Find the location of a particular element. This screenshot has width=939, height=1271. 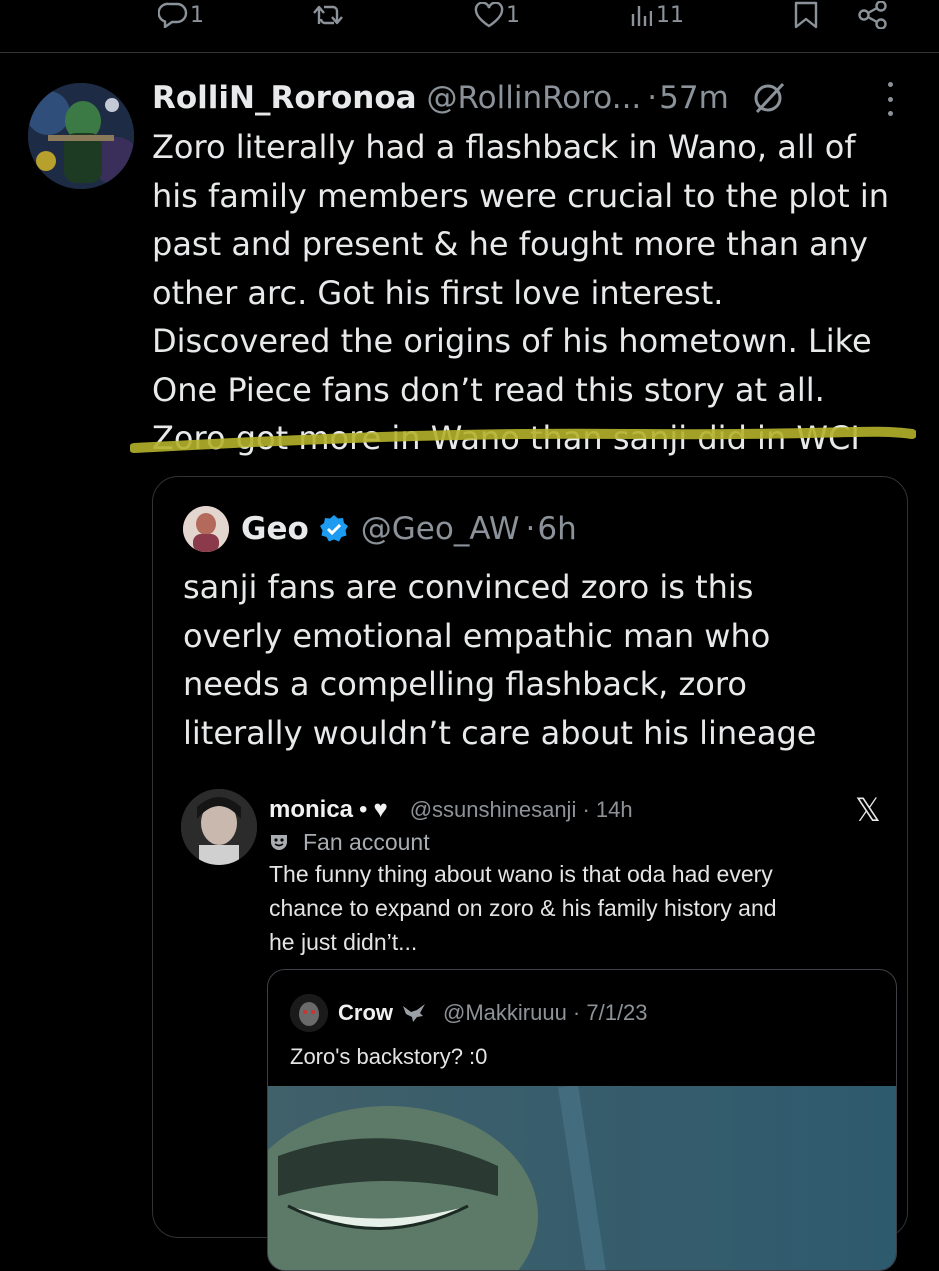

tweet-line: other arc. Got his first love interest. is located at coordinates (438, 292).